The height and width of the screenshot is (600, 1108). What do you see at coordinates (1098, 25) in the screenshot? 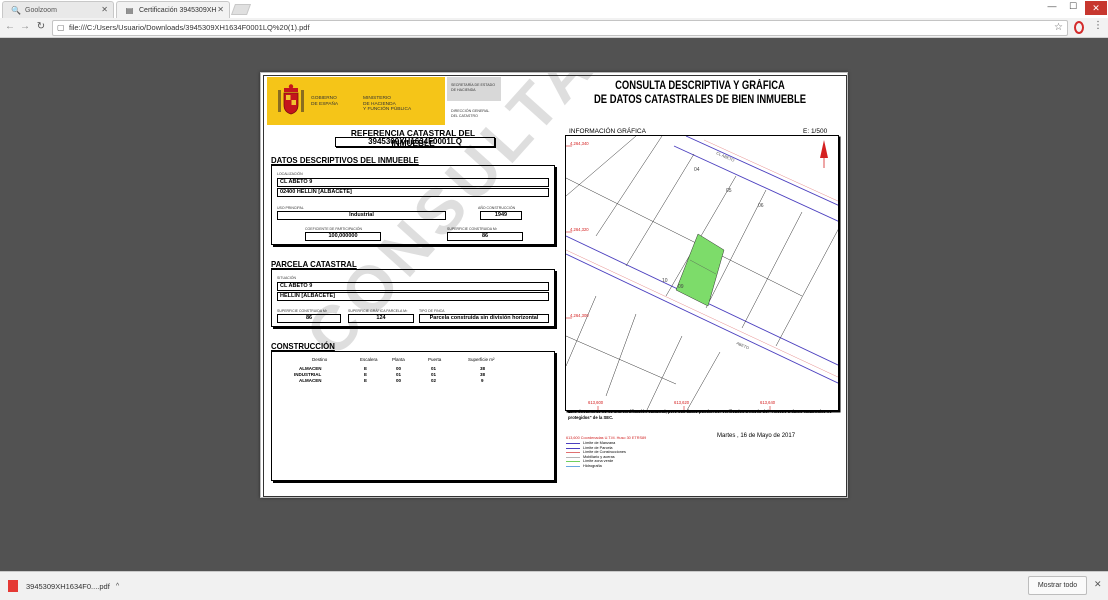
I see `menu-icon: ⋮` at bounding box center [1098, 25].